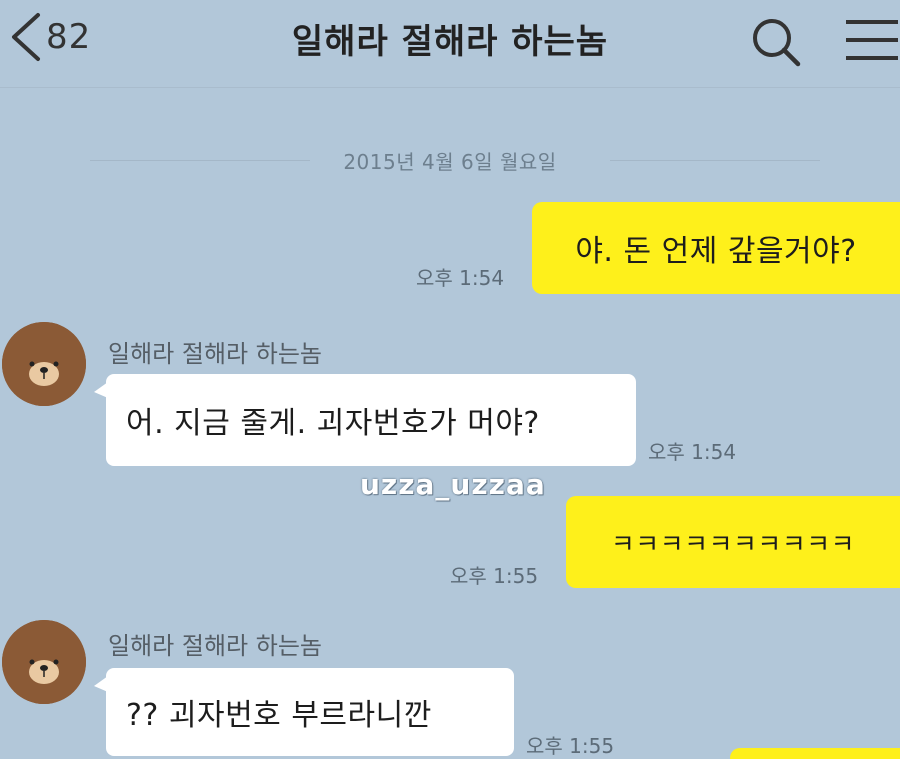 The image size is (900, 759). Describe the element at coordinates (815, 753) in the screenshot. I see `partial-message-bubble` at that location.